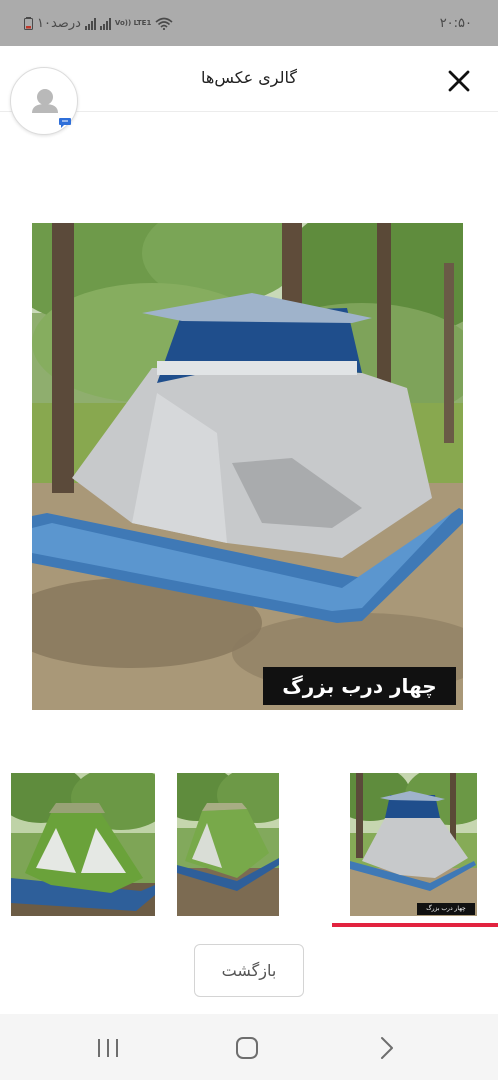 The width and height of the screenshot is (498, 1080). What do you see at coordinates (415, 925) in the screenshot?
I see `selected-thumbnail-indicator` at bounding box center [415, 925].